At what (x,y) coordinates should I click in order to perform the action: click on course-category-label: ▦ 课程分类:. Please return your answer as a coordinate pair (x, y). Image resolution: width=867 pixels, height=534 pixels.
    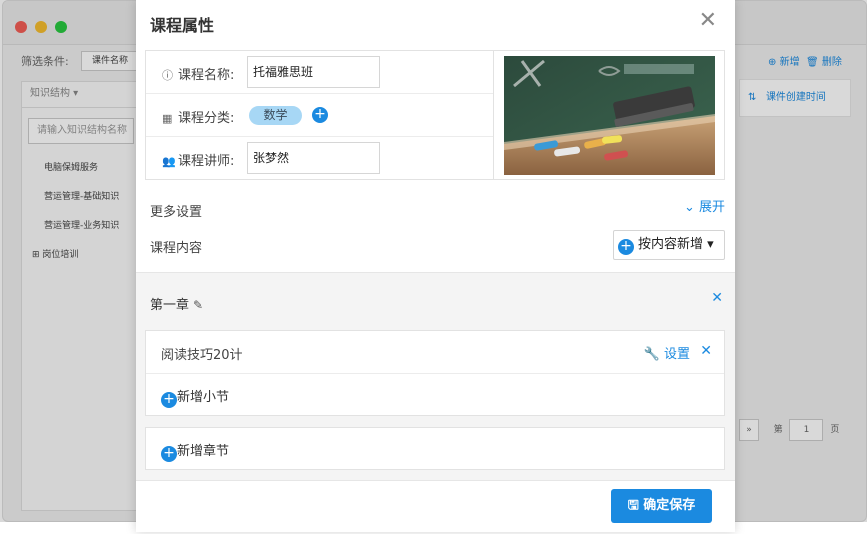
    Looking at the image, I should click on (198, 118).